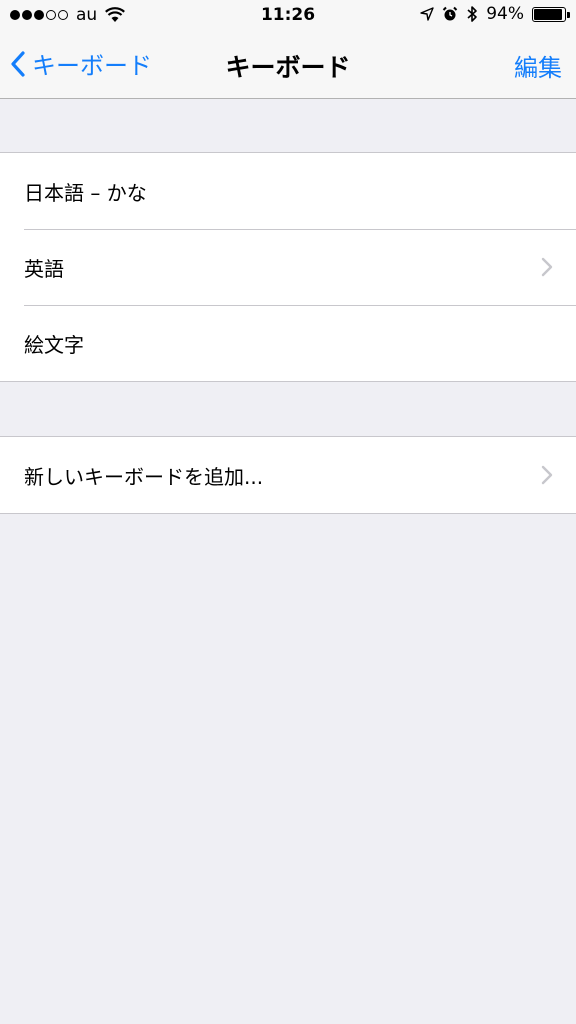  I want to click on alarm-clock-icon, so click(450, 13).